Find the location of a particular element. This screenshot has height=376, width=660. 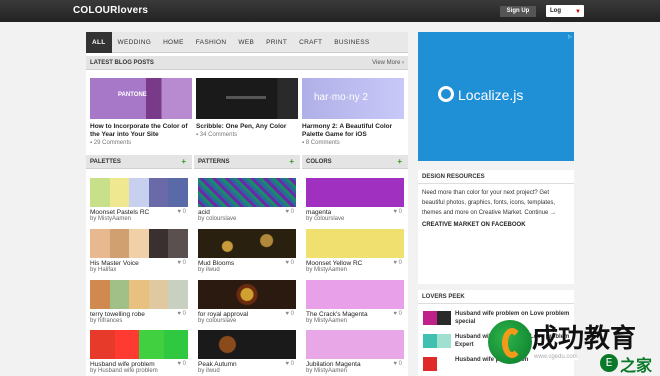

pattern-item: Mud Blooms by ilwud ♥ 0 is located at coordinates (247, 251).